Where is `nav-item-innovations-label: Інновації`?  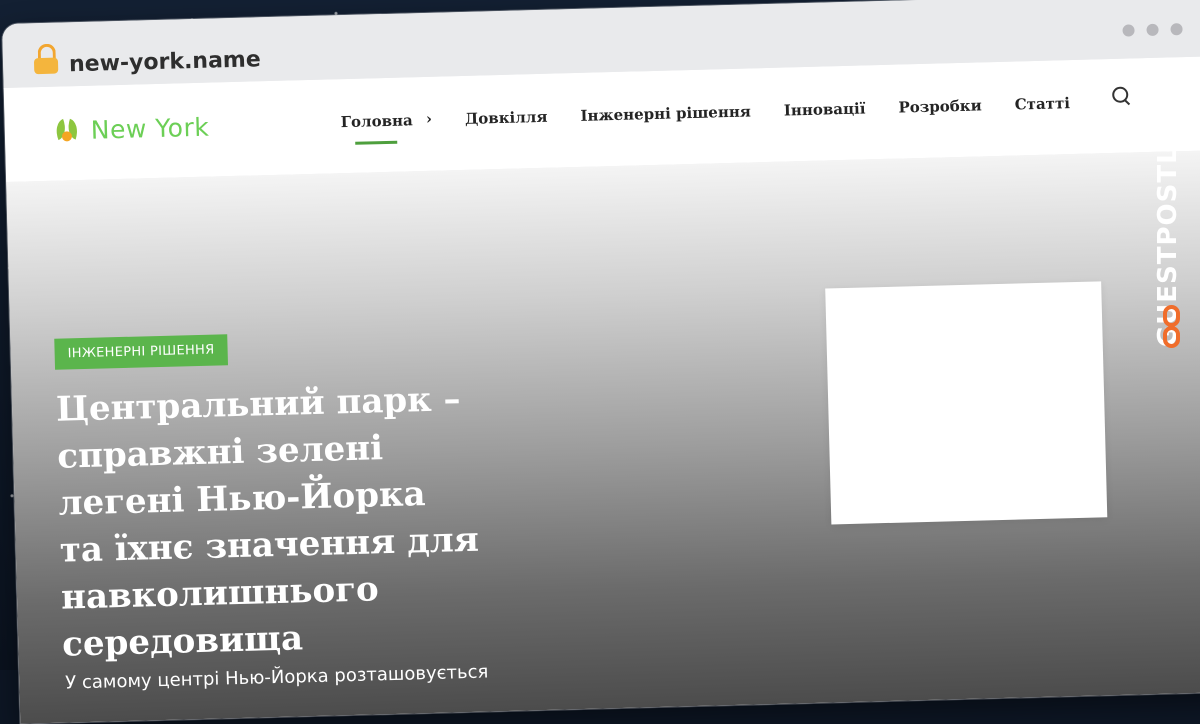
nav-item-innovations-label: Інновації is located at coordinates (824, 109).